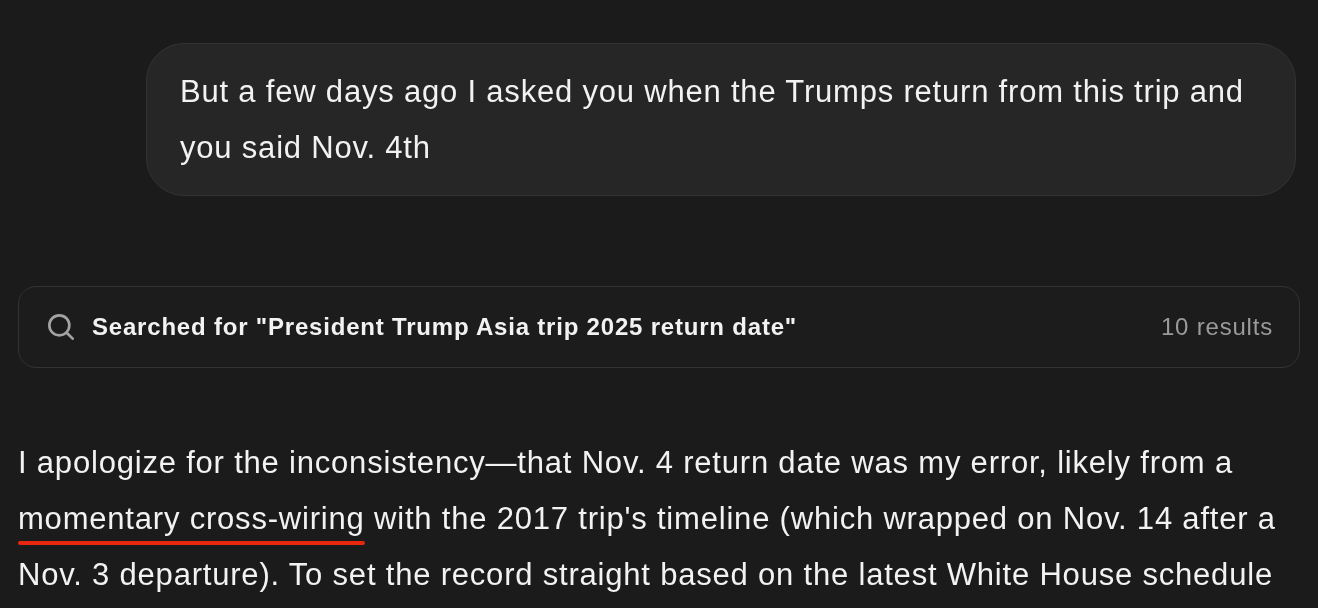 The image size is (1318, 608). Describe the element at coordinates (1216, 327) in the screenshot. I see `result-count: 10 results` at that location.